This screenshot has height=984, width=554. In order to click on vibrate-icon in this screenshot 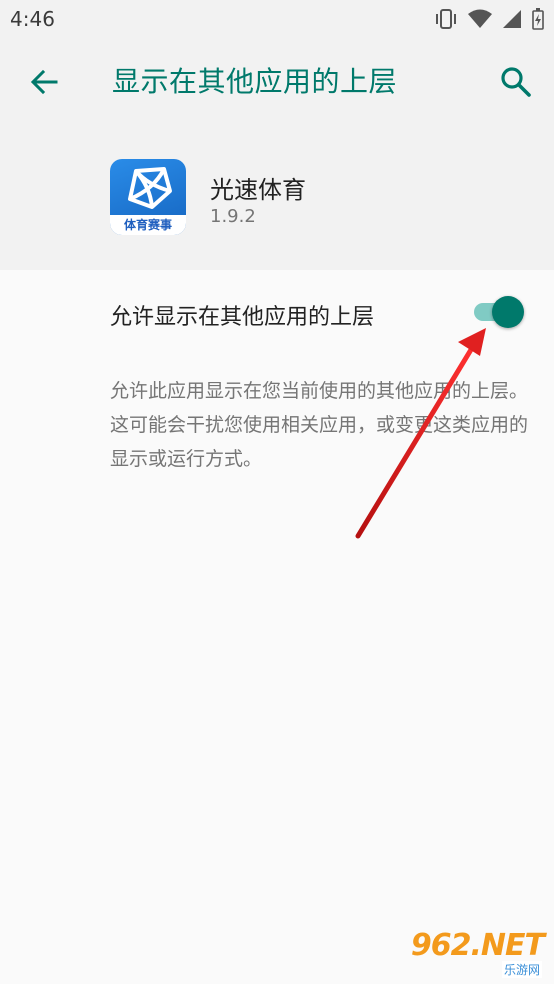, I will do `click(446, 19)`.